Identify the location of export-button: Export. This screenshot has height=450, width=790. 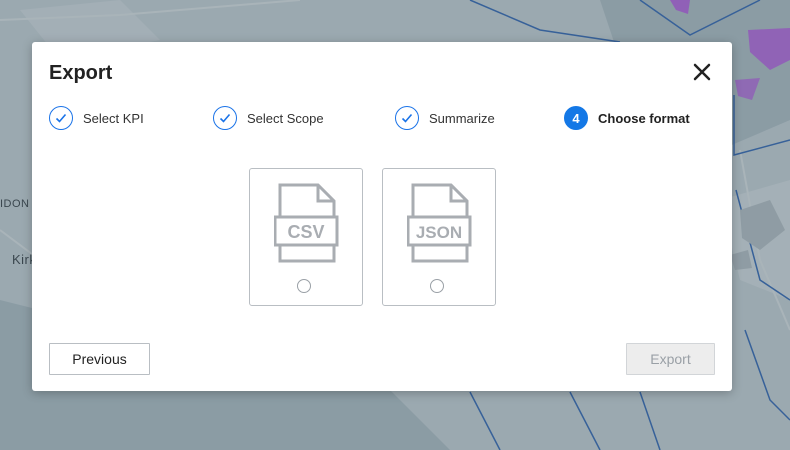
(670, 359).